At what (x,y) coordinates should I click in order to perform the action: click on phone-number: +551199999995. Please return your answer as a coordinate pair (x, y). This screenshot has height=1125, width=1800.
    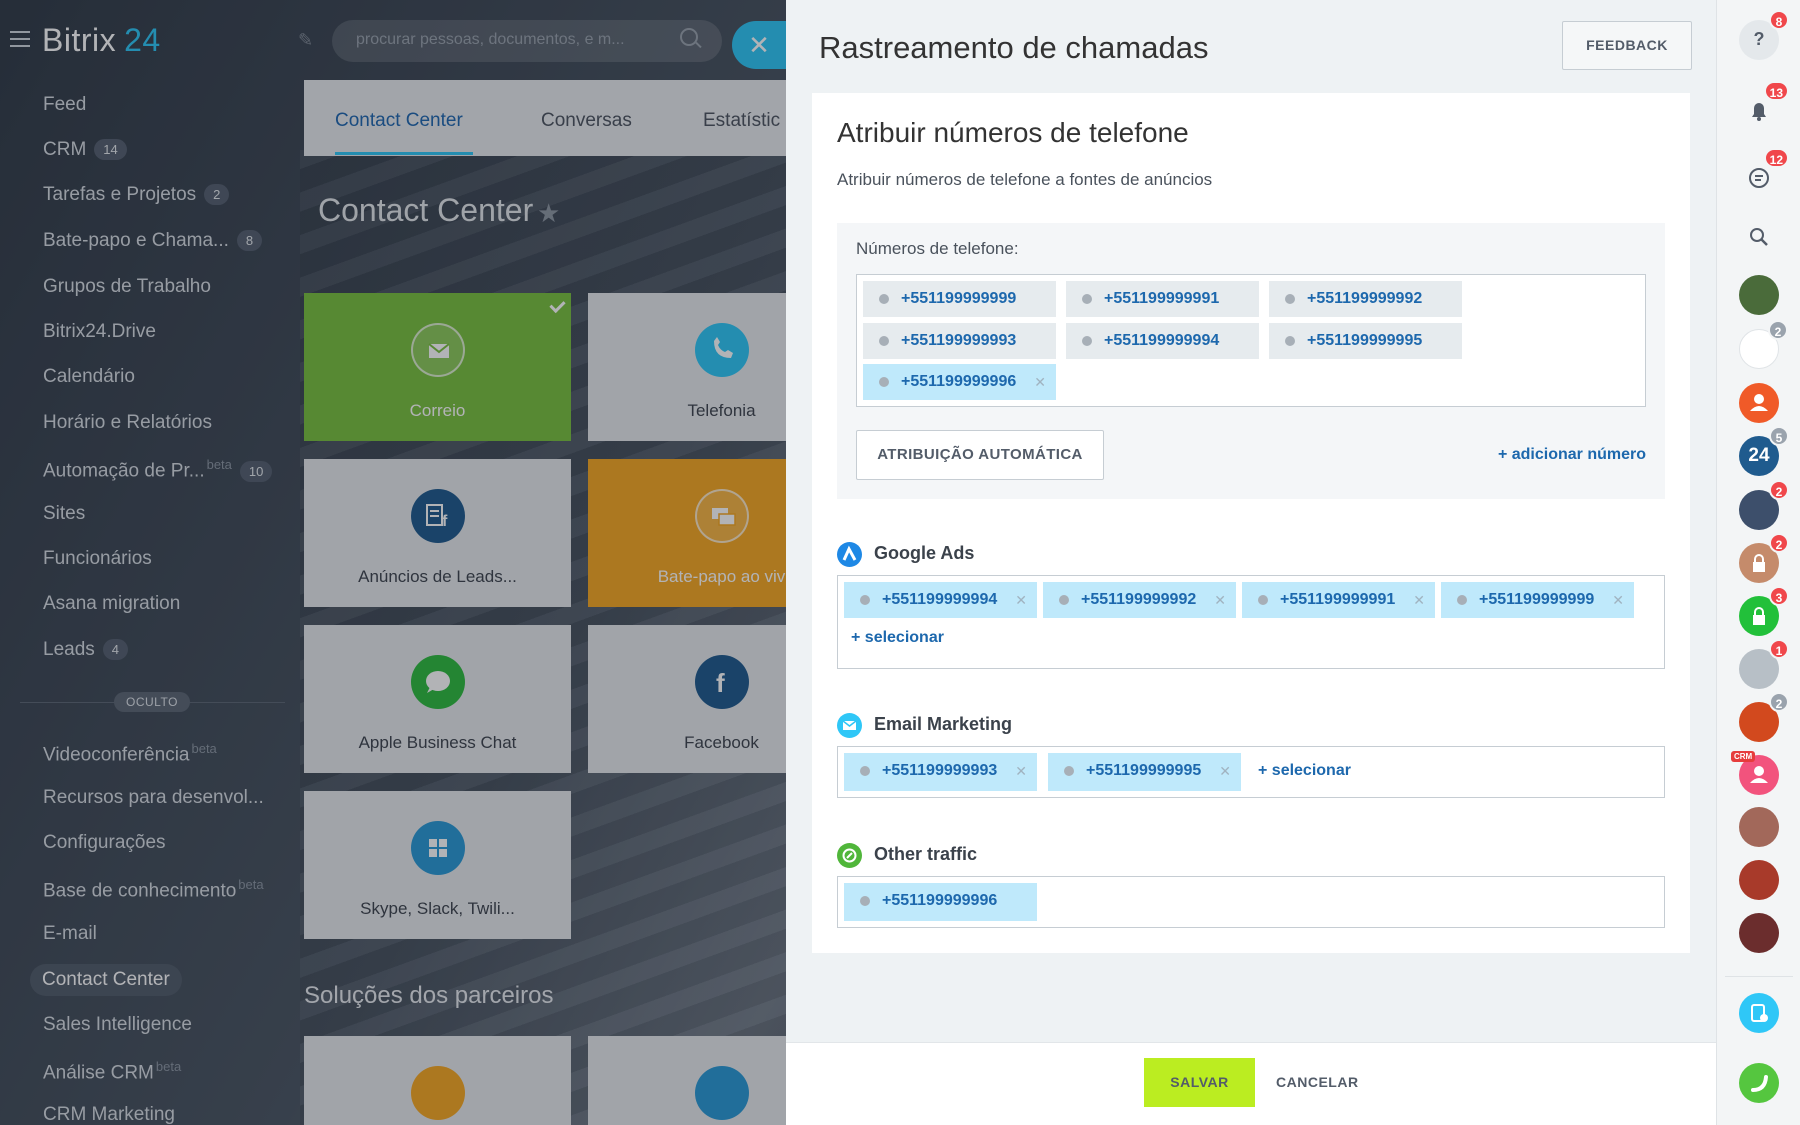
    Looking at the image, I should click on (1144, 770).